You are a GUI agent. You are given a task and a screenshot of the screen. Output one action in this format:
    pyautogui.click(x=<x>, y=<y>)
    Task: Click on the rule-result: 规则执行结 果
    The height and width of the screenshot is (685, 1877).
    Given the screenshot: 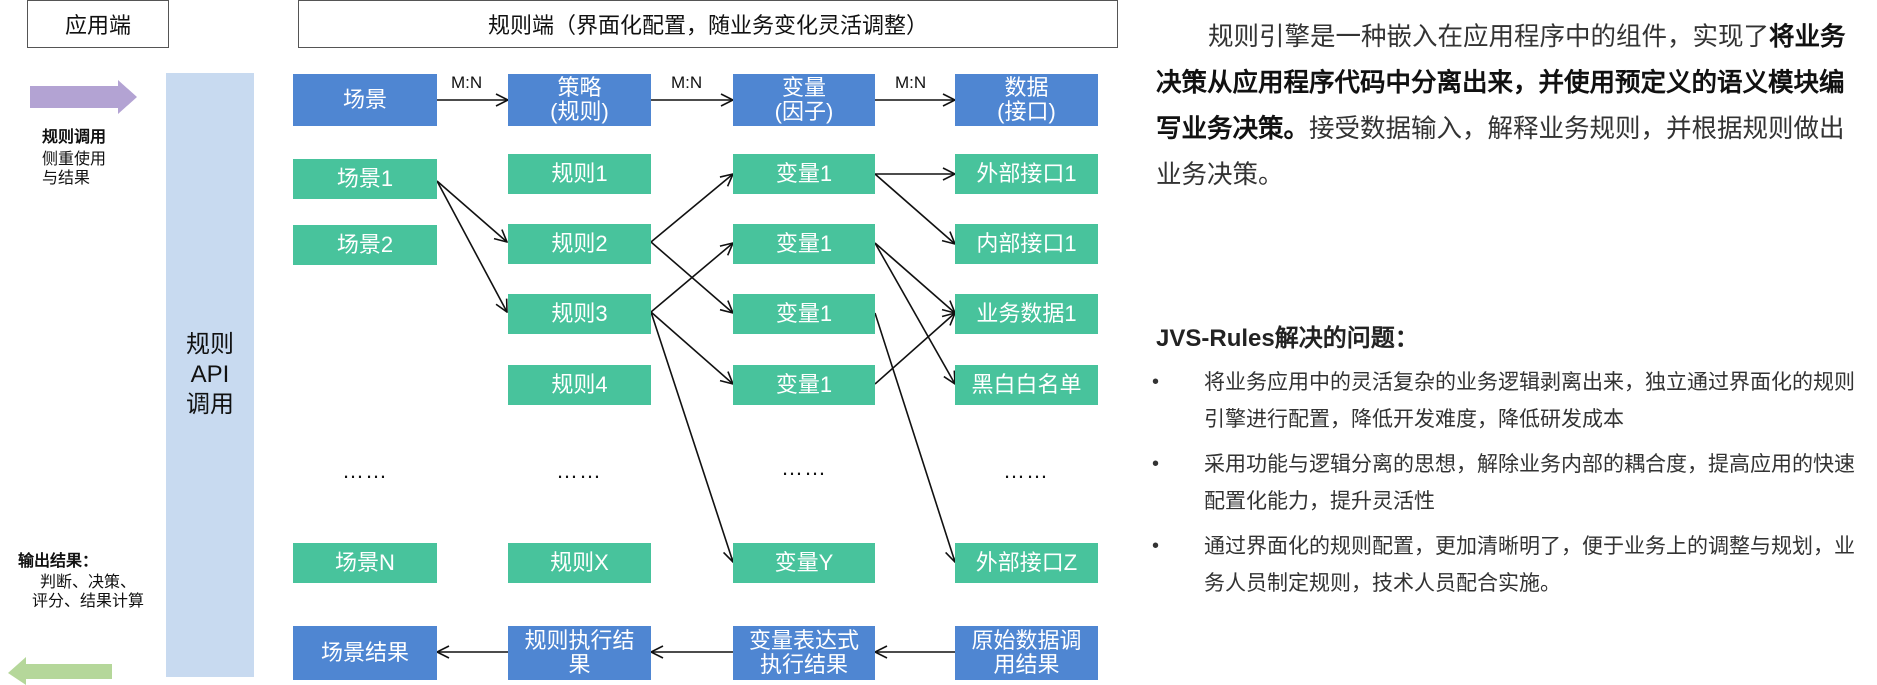 What is the action you would take?
    pyautogui.click(x=579, y=653)
    